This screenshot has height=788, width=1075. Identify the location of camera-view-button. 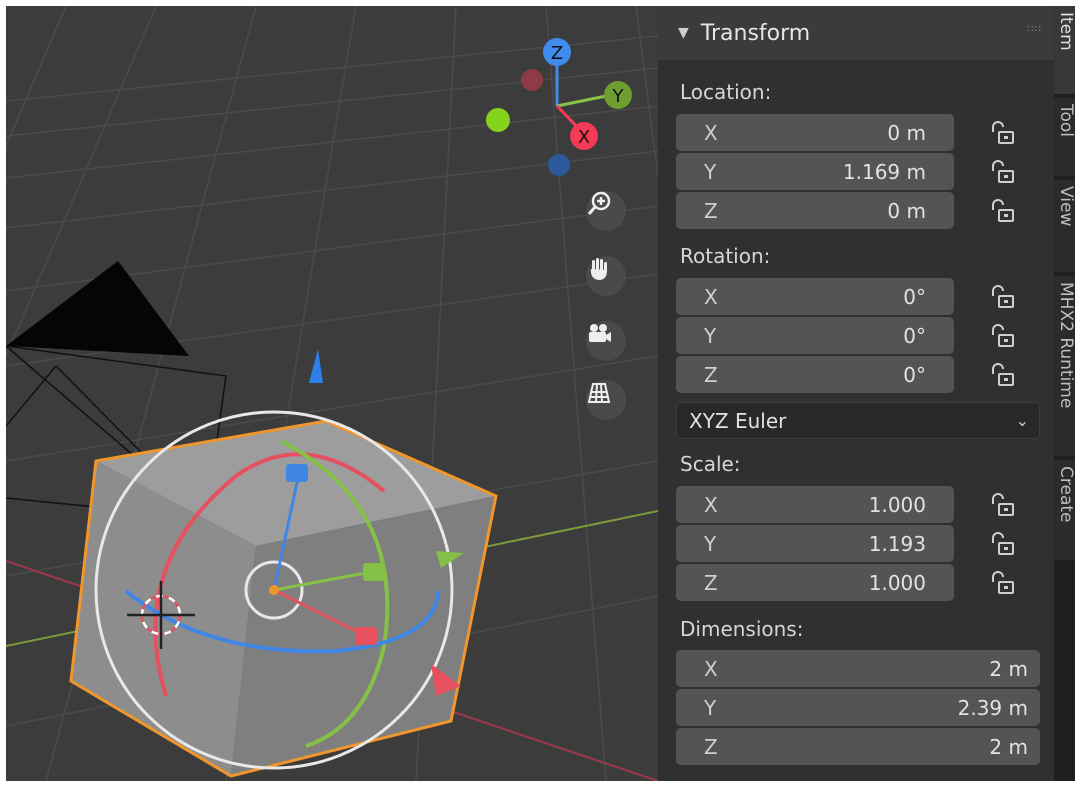
(606, 341).